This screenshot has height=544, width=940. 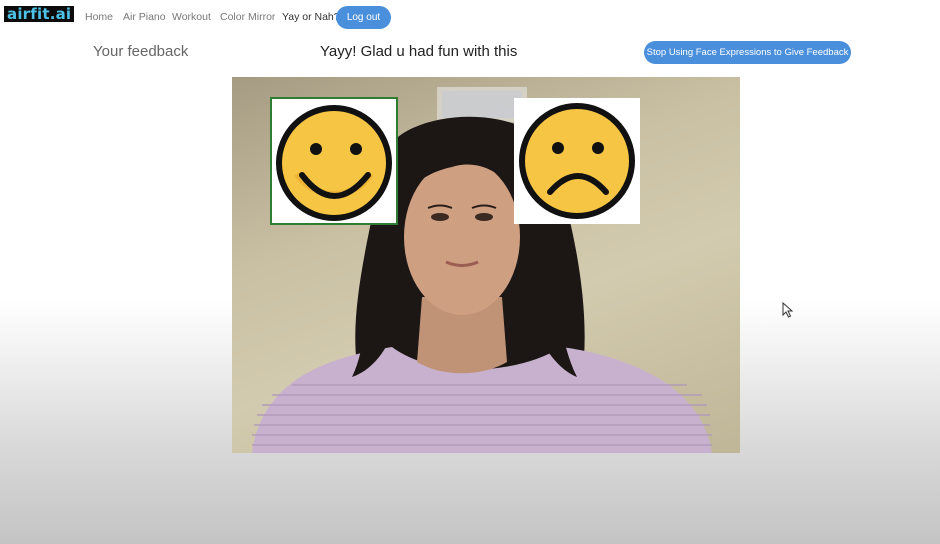 I want to click on brand-tld: .ai, so click(x=60, y=14).